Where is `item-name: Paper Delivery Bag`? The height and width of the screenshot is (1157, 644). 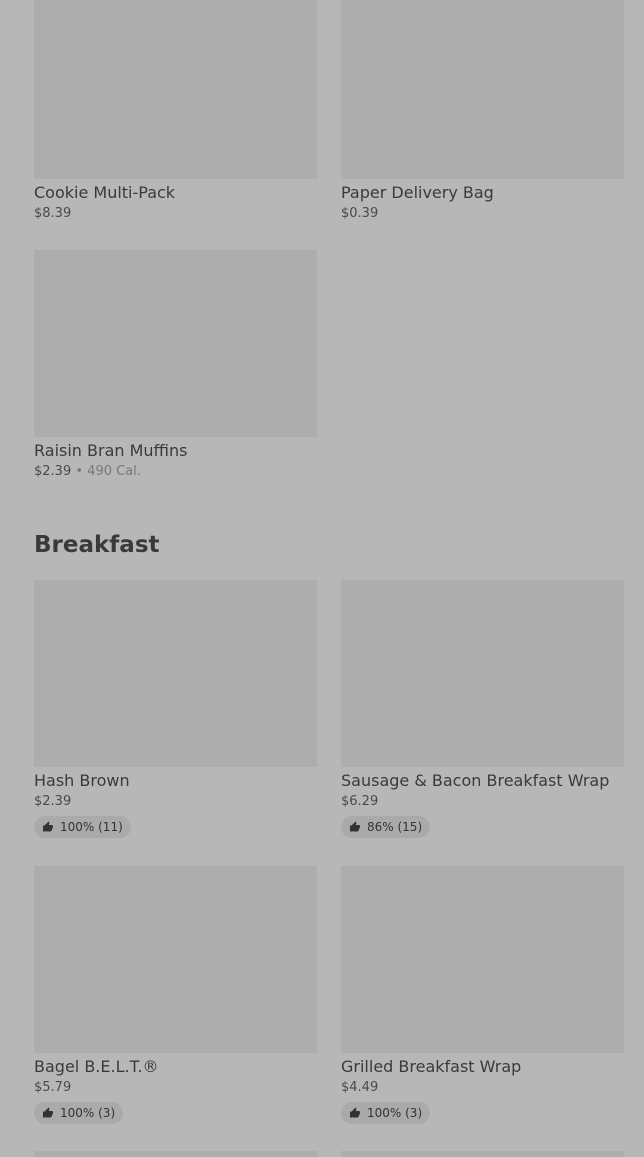
item-name: Paper Delivery Bag is located at coordinates (417, 192).